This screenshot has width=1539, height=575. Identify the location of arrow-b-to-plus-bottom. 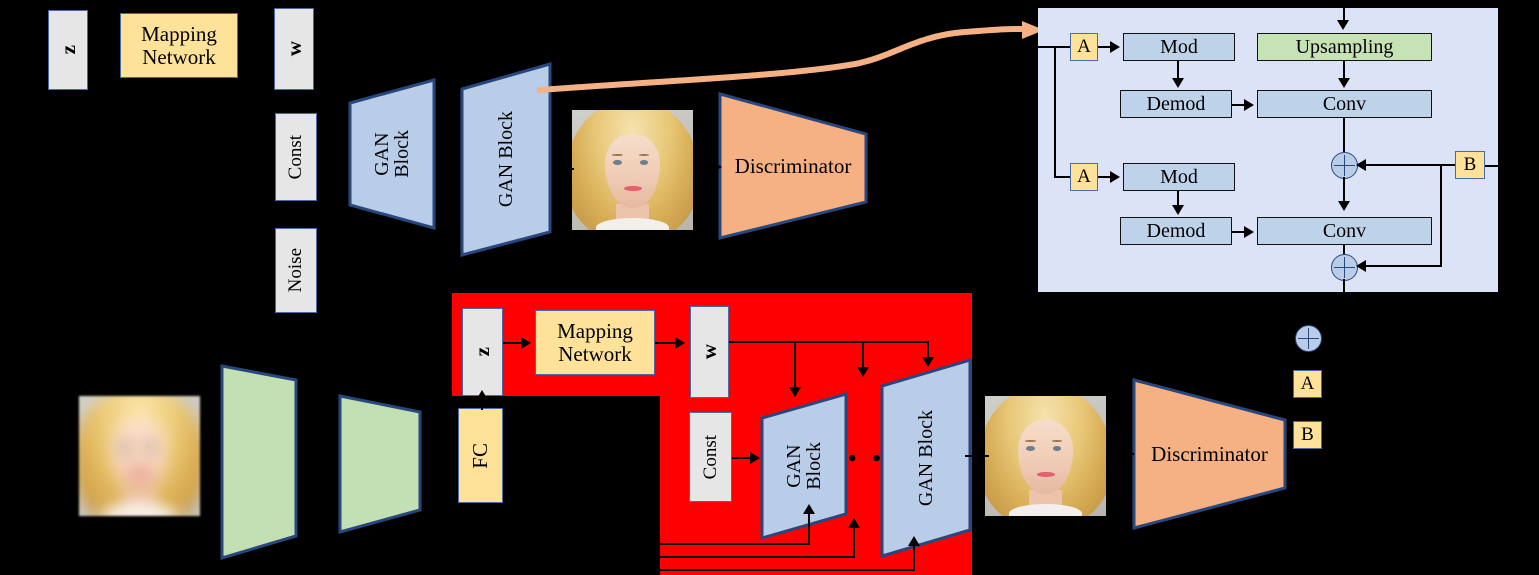
(1361, 266).